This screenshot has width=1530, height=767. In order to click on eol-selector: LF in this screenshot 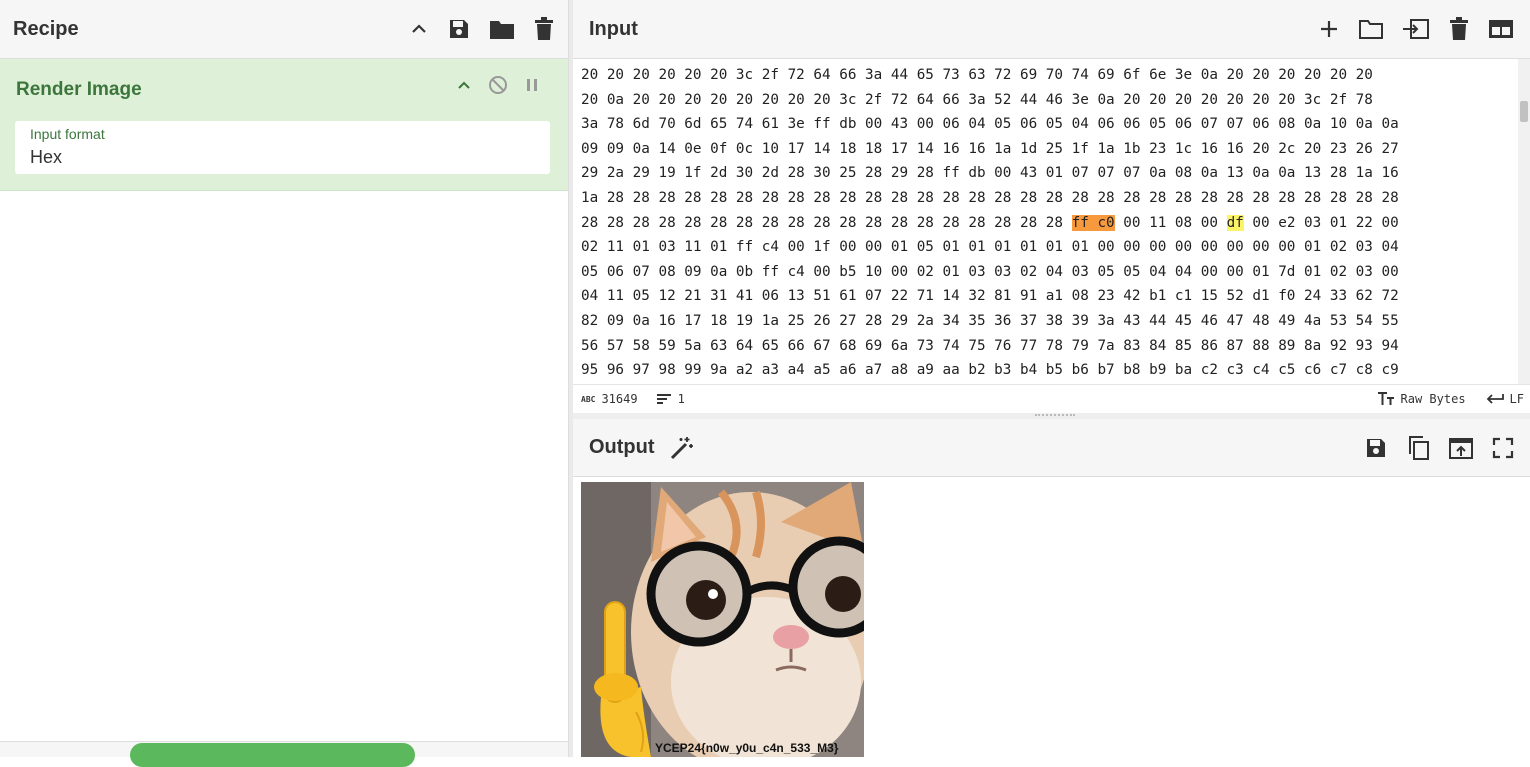, I will do `click(1505, 399)`.